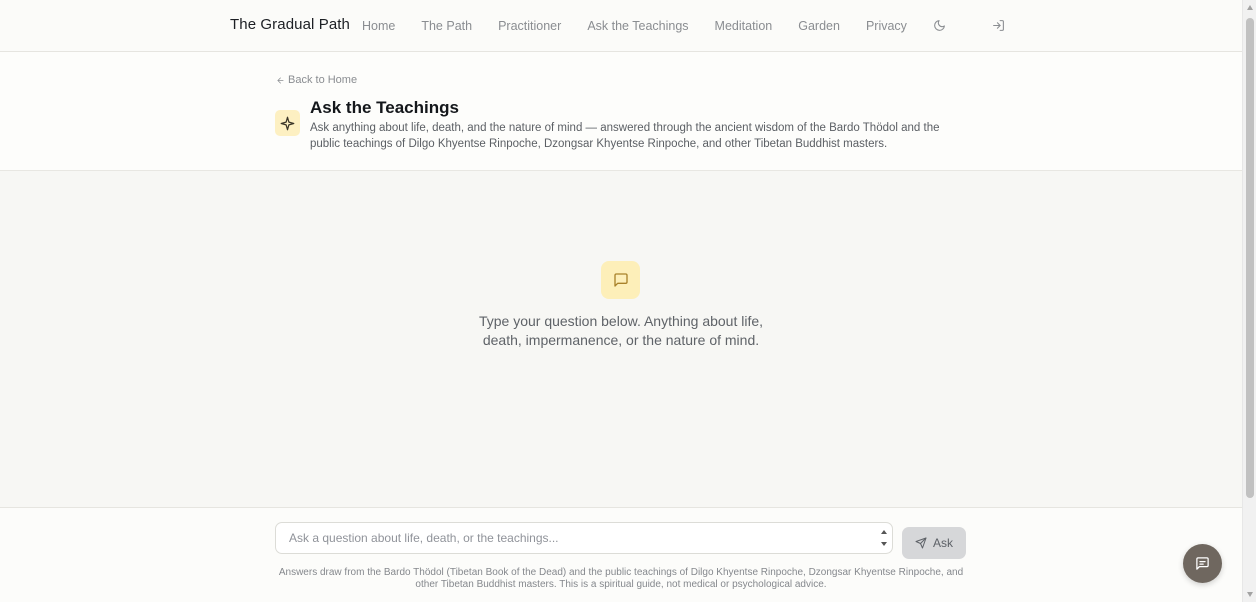 The height and width of the screenshot is (602, 1256). Describe the element at coordinates (280, 80) in the screenshot. I see `arrow-left-icon` at that location.